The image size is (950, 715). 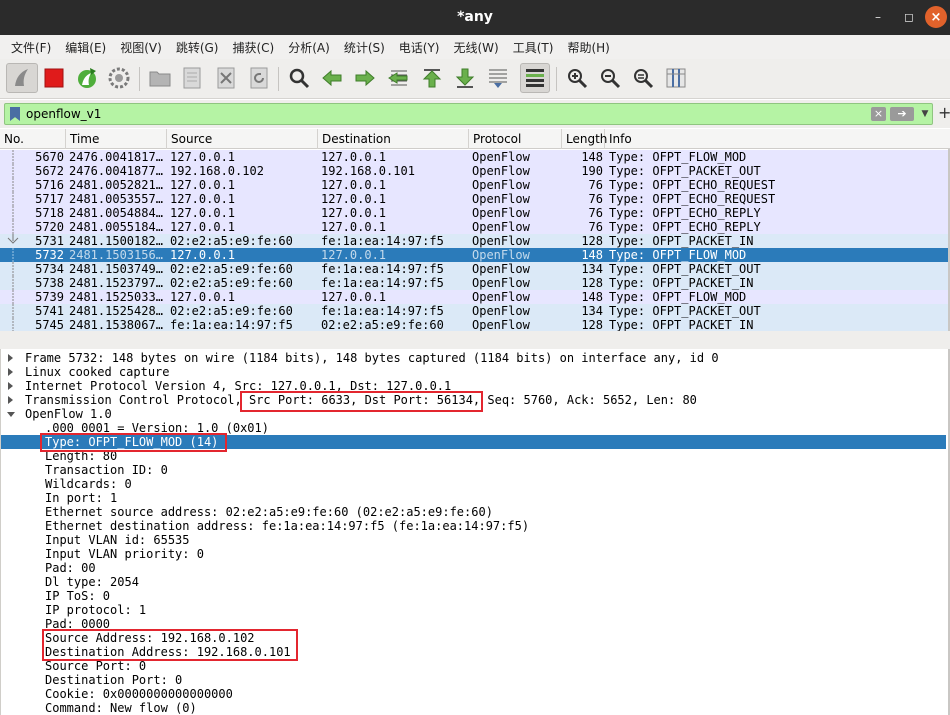 I want to click on close-file-icon, so click(x=226, y=78).